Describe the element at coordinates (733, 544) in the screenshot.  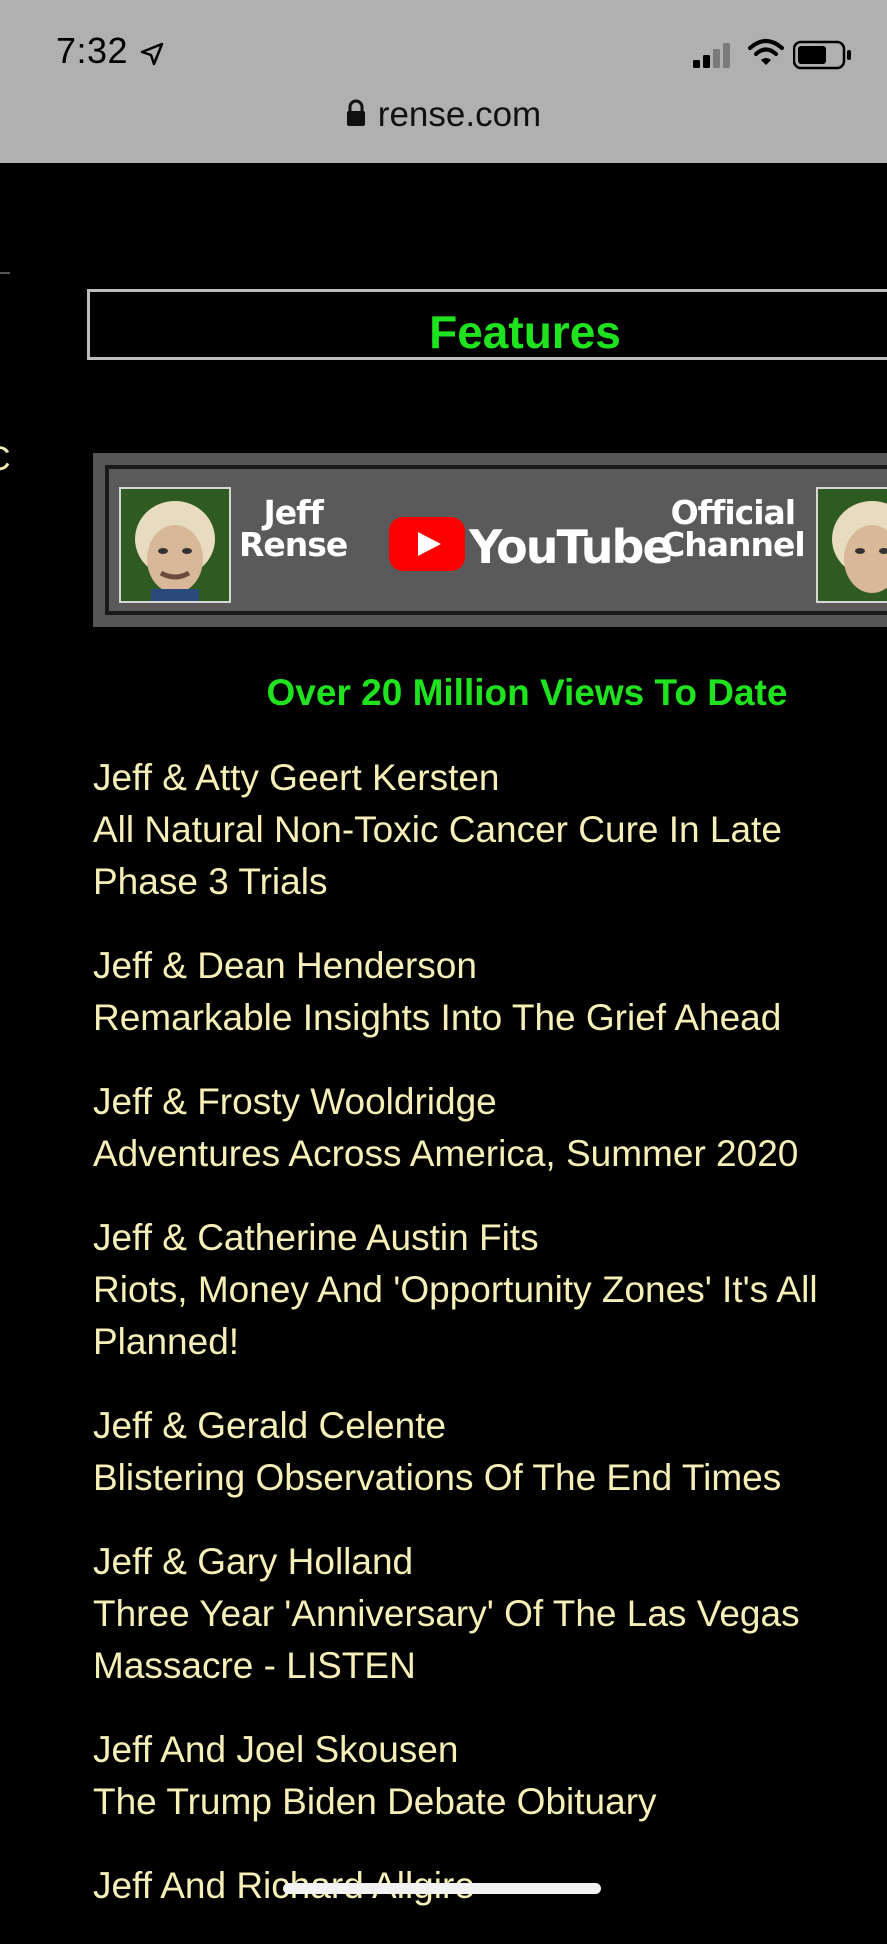
I see `banner-channel: Channel` at that location.